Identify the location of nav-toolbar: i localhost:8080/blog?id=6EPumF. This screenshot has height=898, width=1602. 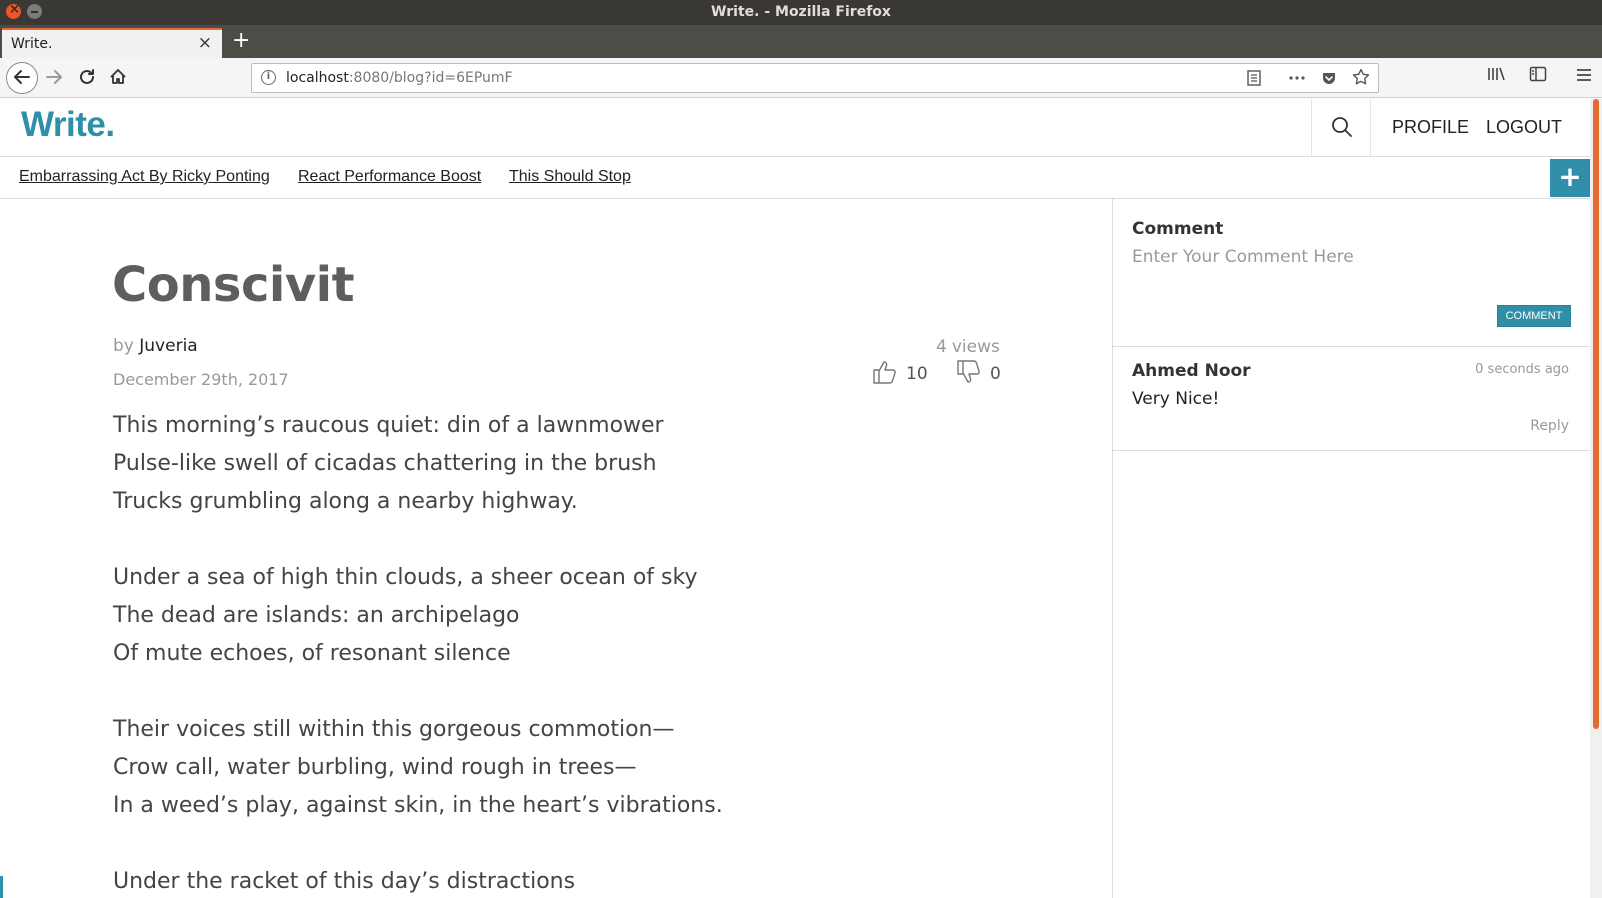
(801, 78).